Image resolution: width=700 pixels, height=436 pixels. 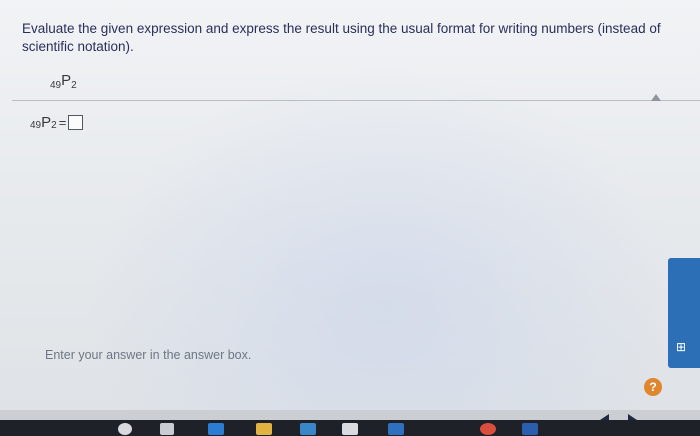 I want to click on expression-display: 49P2, so click(x=63, y=81).